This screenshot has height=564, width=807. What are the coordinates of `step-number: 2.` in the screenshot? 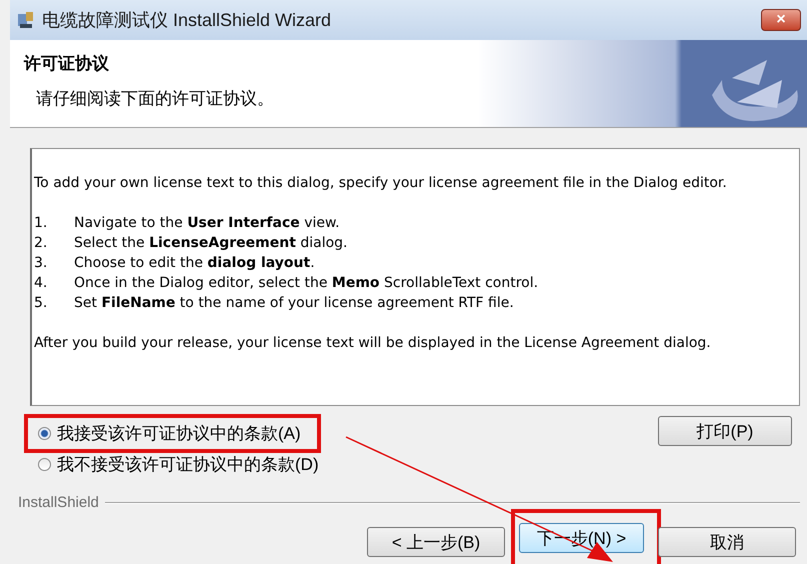 It's located at (41, 243).